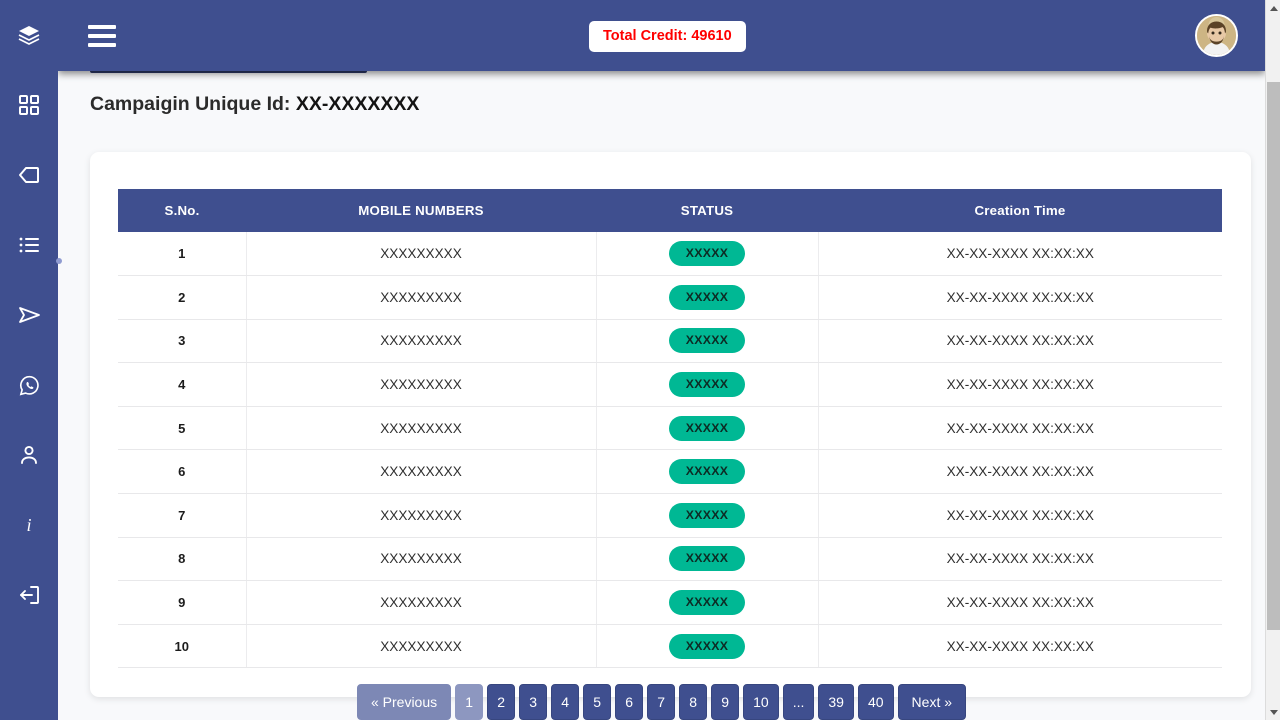  I want to click on sidebar-item-info: i, so click(29, 525).